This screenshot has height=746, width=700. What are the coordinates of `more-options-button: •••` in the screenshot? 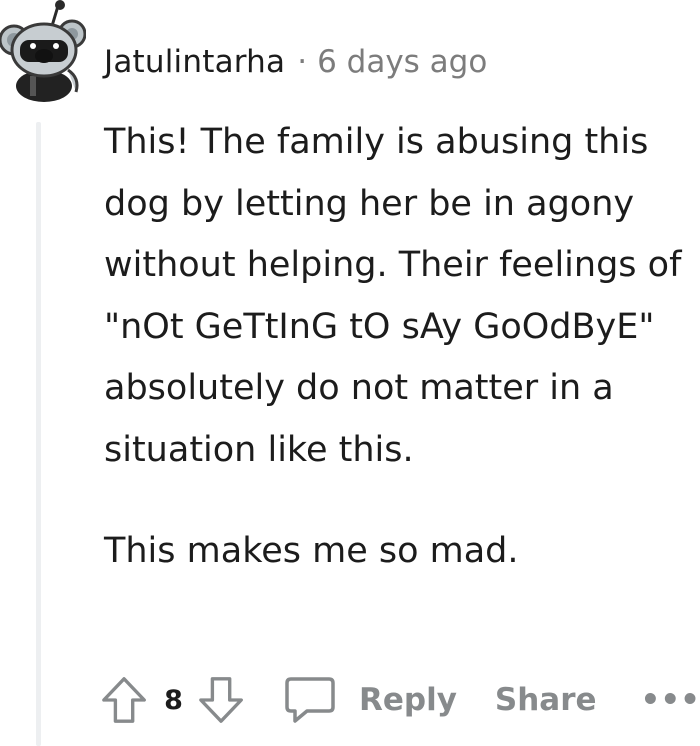 It's located at (670, 700).